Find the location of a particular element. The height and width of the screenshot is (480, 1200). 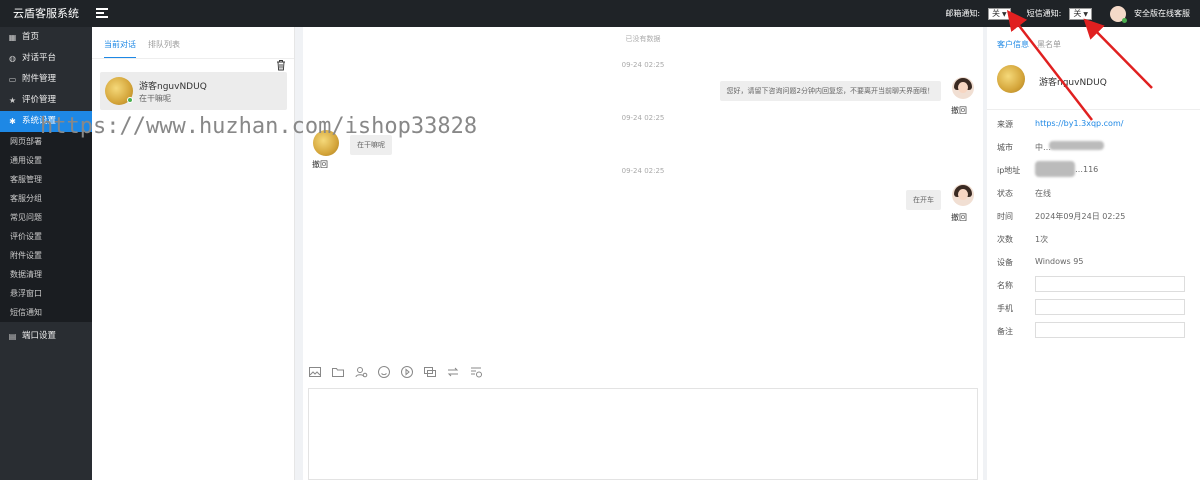

image-icon is located at coordinates (315, 372).